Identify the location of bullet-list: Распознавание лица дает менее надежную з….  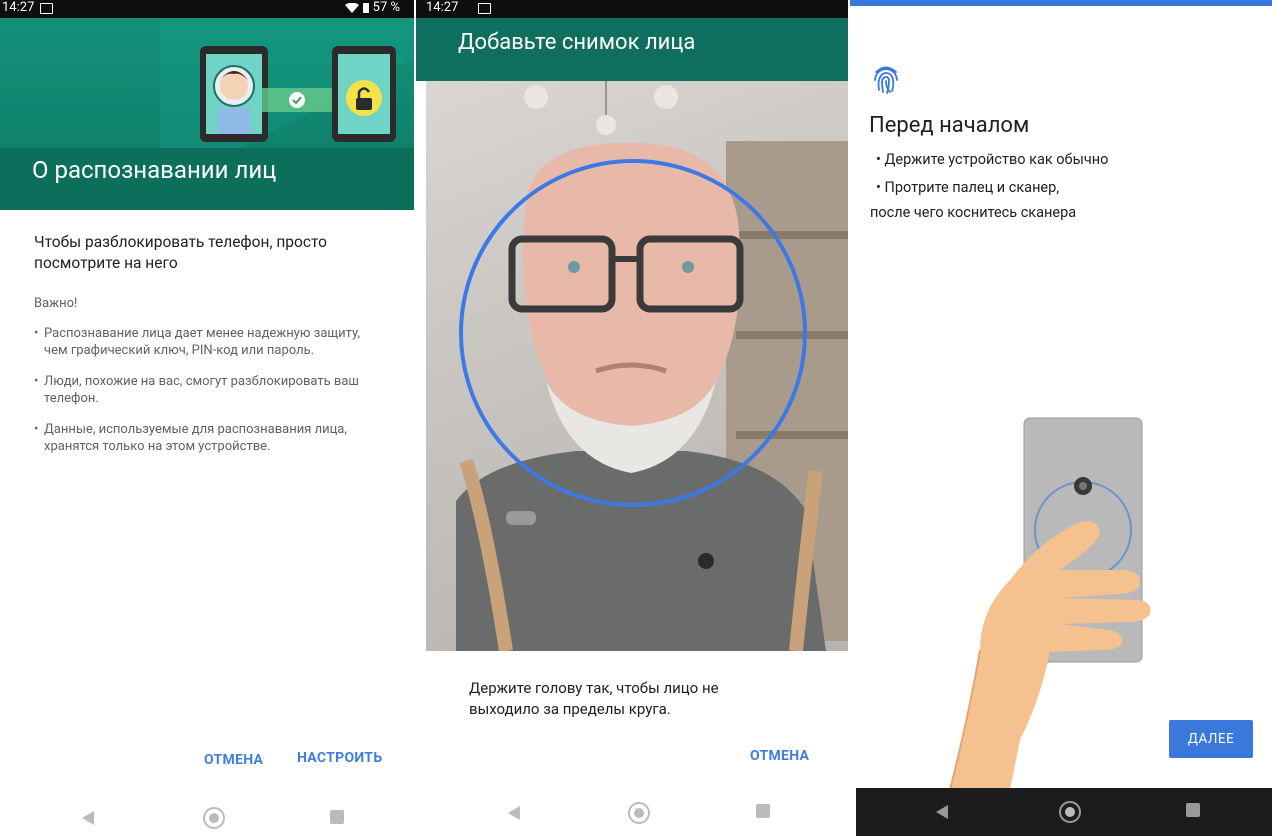
(209, 390).